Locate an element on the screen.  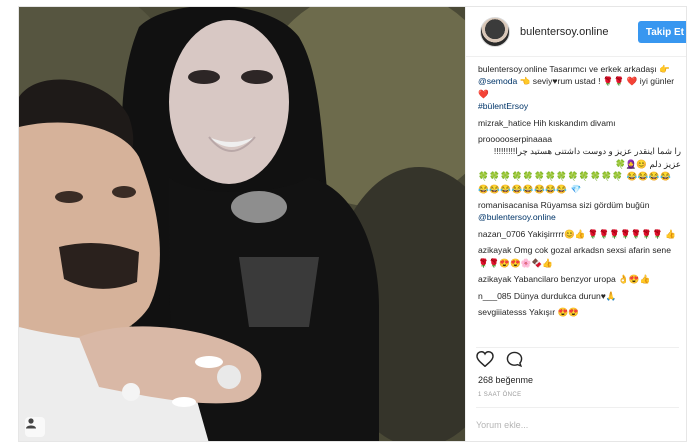
comment-text: Yabancilaro benzyor uropa 👌😍👍 is located at coordinates (582, 279).